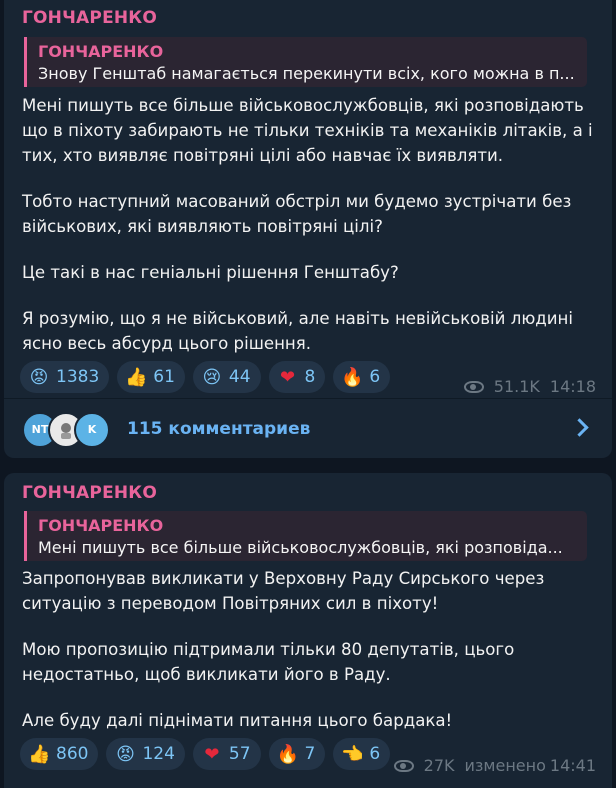  I want to click on reaction-count: 1383, so click(78, 377).